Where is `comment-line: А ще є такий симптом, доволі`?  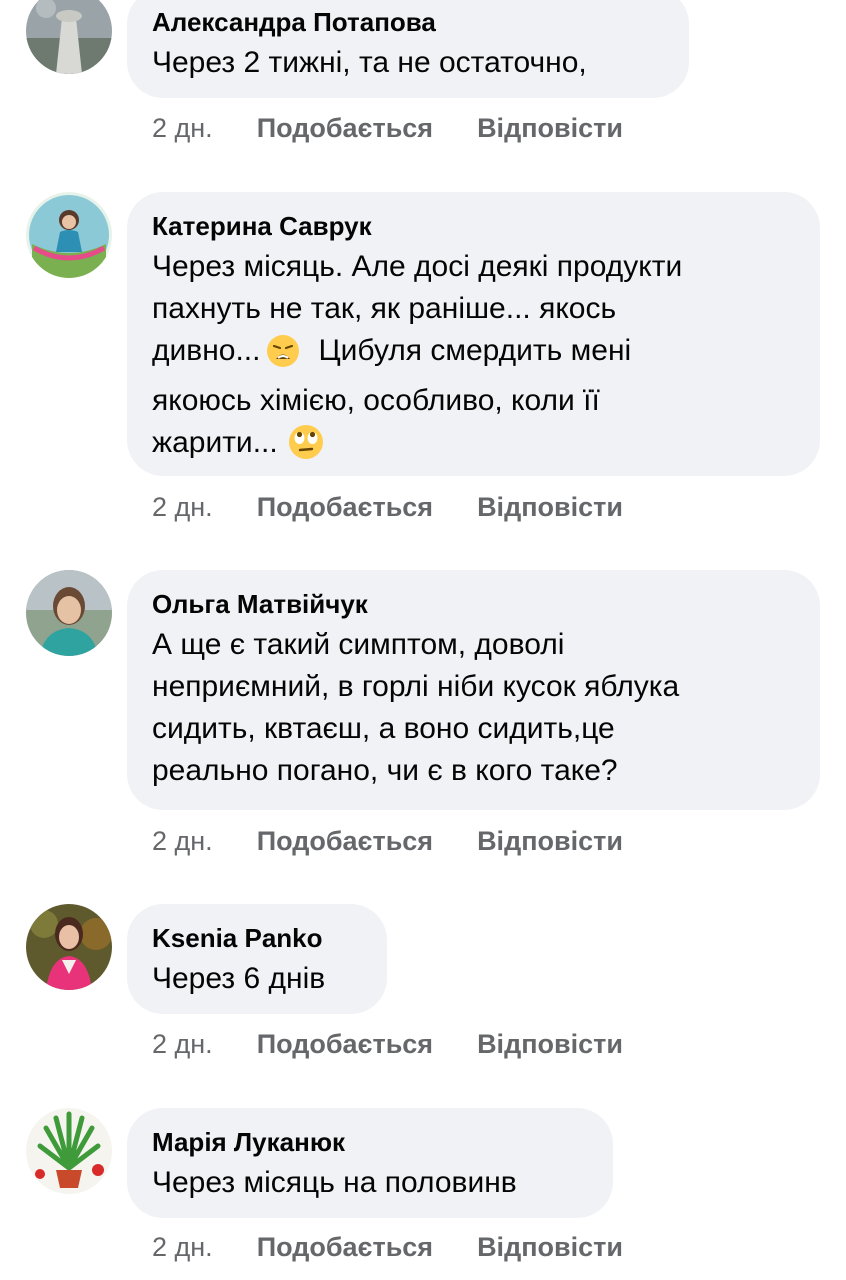 comment-line: А ще є такий симптом, доволі is located at coordinates (358, 644).